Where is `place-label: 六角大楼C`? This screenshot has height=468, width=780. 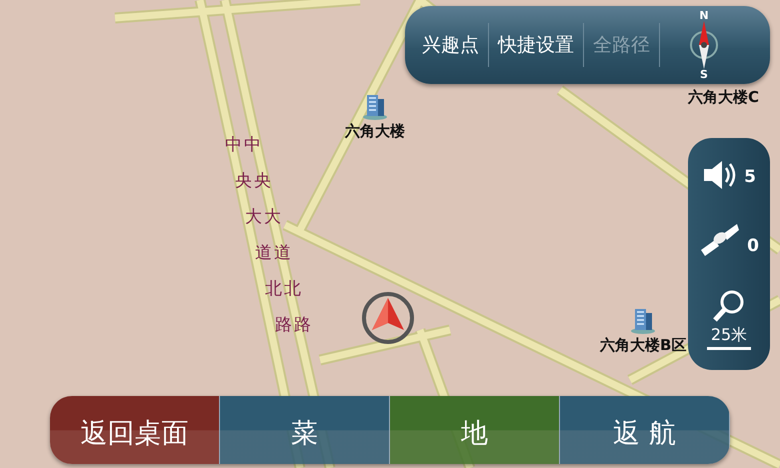 place-label: 六角大楼C is located at coordinates (724, 97).